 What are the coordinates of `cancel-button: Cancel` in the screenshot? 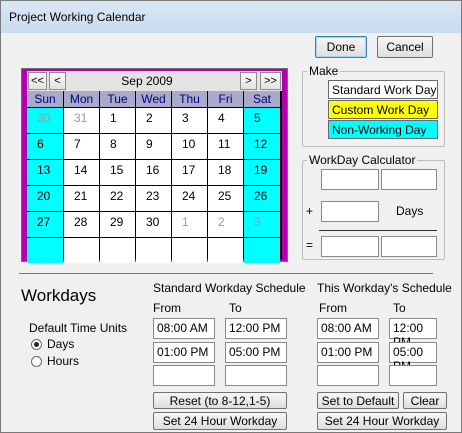 It's located at (405, 47).